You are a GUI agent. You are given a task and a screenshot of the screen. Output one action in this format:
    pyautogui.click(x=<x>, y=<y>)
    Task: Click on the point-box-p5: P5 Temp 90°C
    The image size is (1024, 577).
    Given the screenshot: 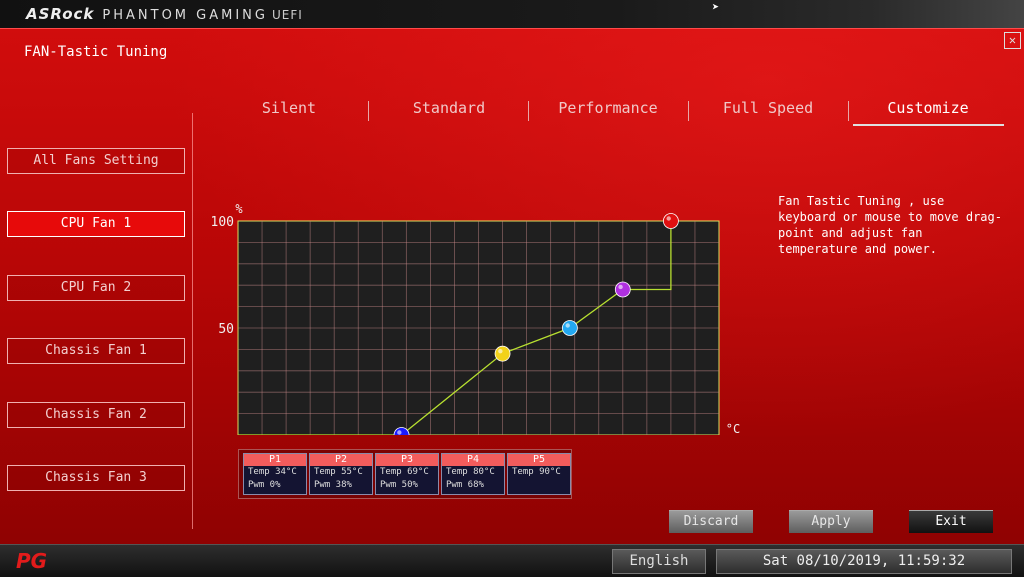 What is the action you would take?
    pyautogui.click(x=539, y=474)
    